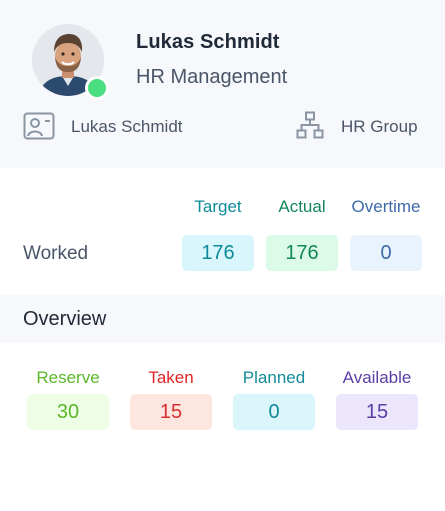  Describe the element at coordinates (127, 126) in the screenshot. I see `profile-username: Lukas Schmidt` at that location.